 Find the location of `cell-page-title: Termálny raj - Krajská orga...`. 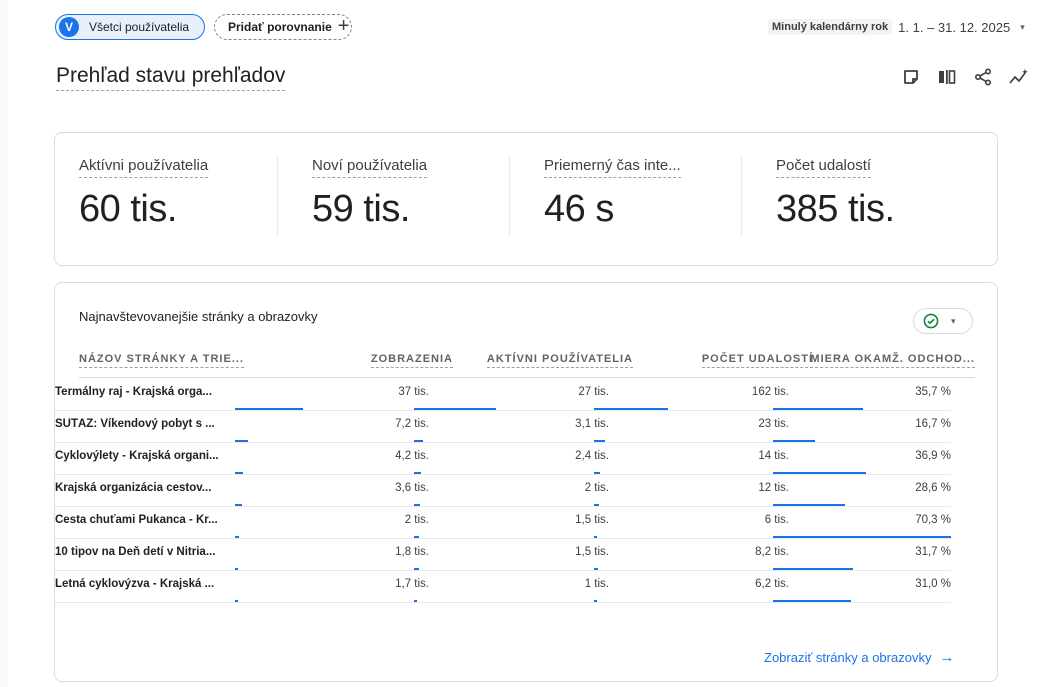

cell-page-title: Termálny raj - Krajská orga... is located at coordinates (144, 392).